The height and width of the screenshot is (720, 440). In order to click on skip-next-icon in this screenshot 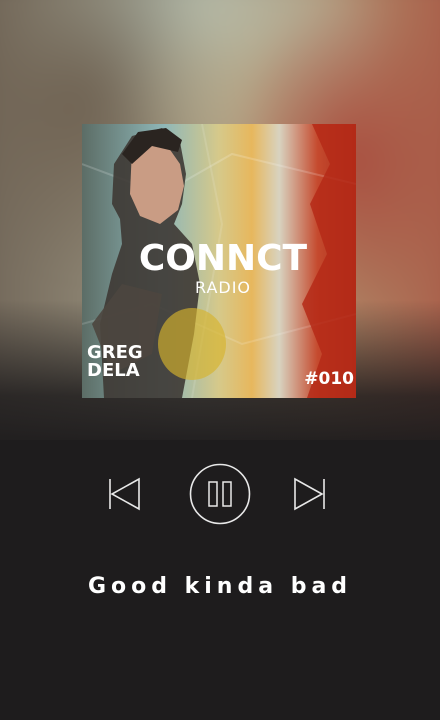, I will do `click(310, 494)`.